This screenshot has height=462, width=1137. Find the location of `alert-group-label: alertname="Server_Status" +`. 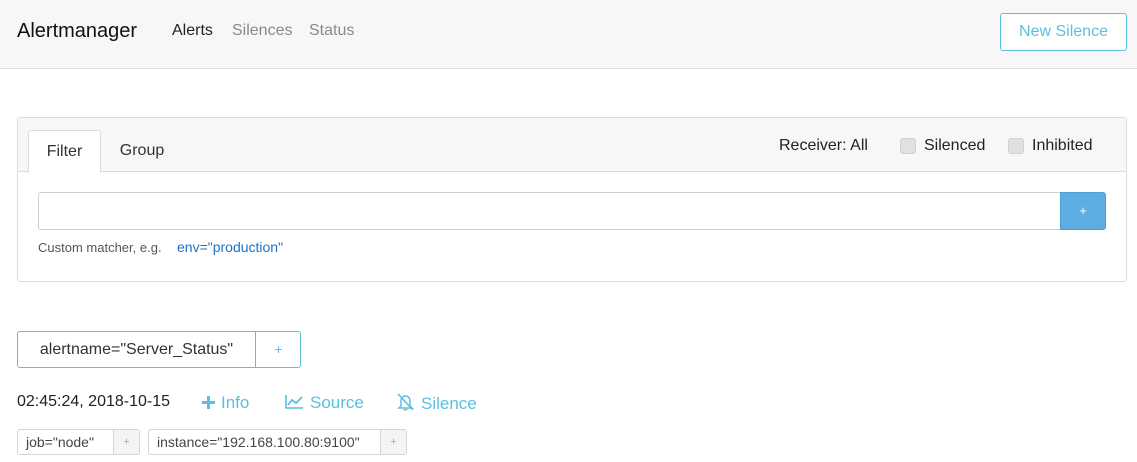

alert-group-label: alertname="Server_Status" + is located at coordinates (159, 349).